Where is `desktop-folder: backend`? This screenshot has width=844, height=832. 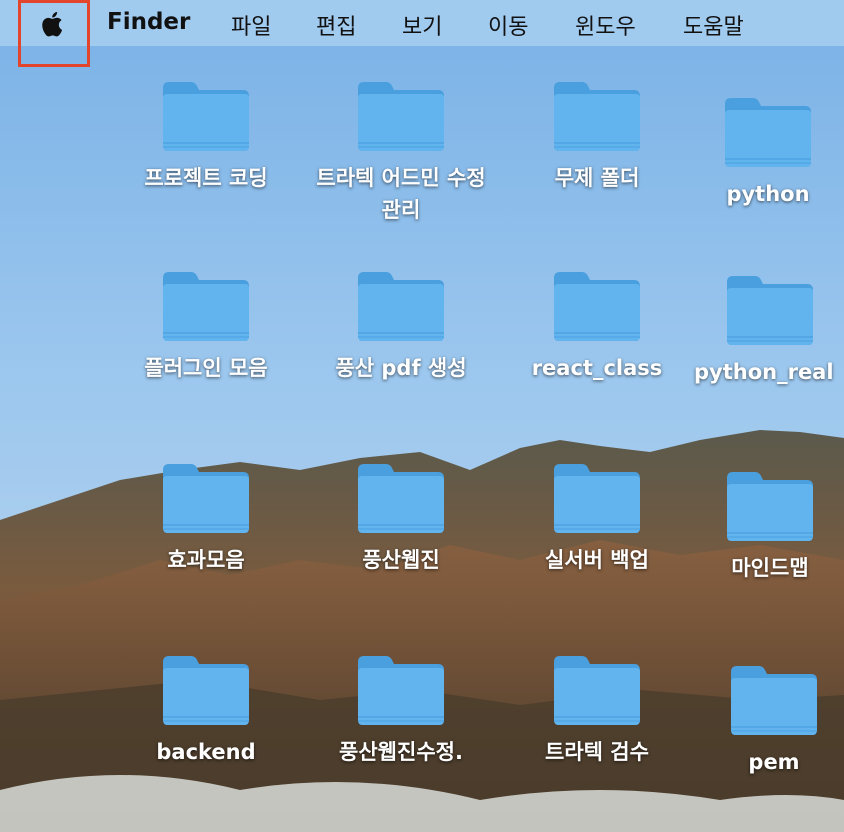 desktop-folder: backend is located at coordinates (206, 711).